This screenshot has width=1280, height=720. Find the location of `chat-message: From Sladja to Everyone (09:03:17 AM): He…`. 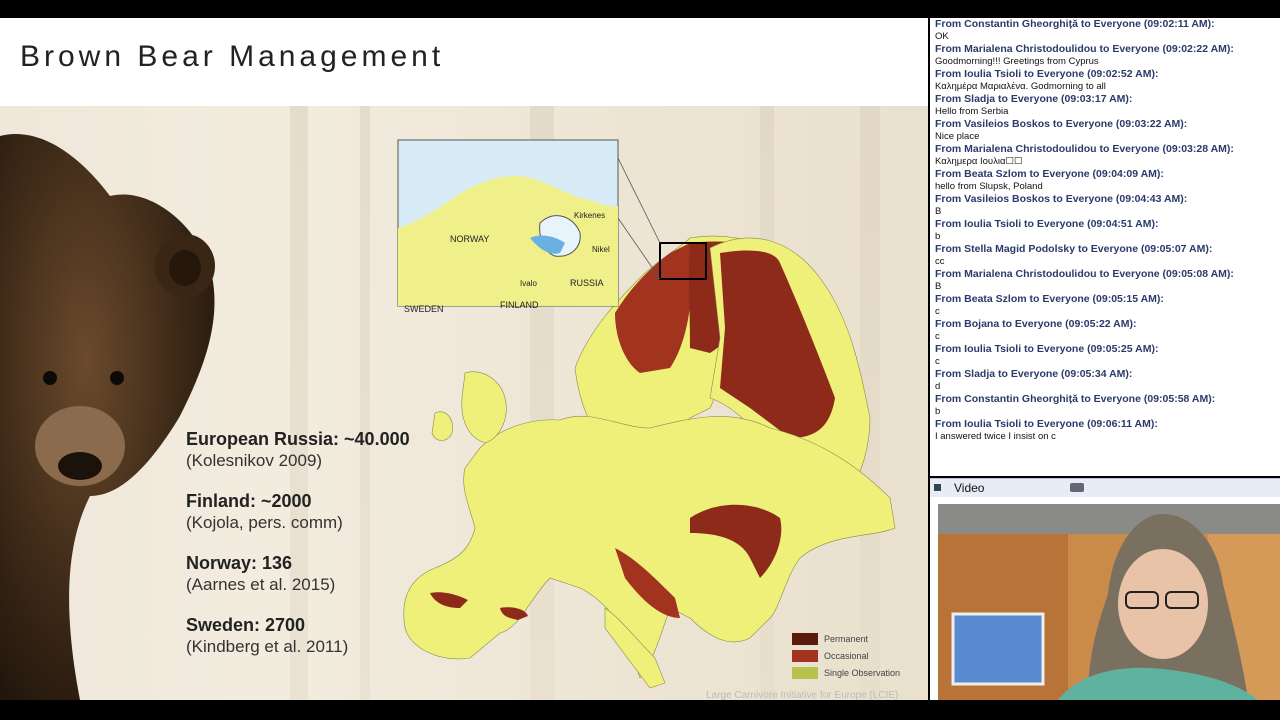

chat-message: From Sladja to Everyone (09:03:17 AM): He… is located at coordinates (1105, 105).